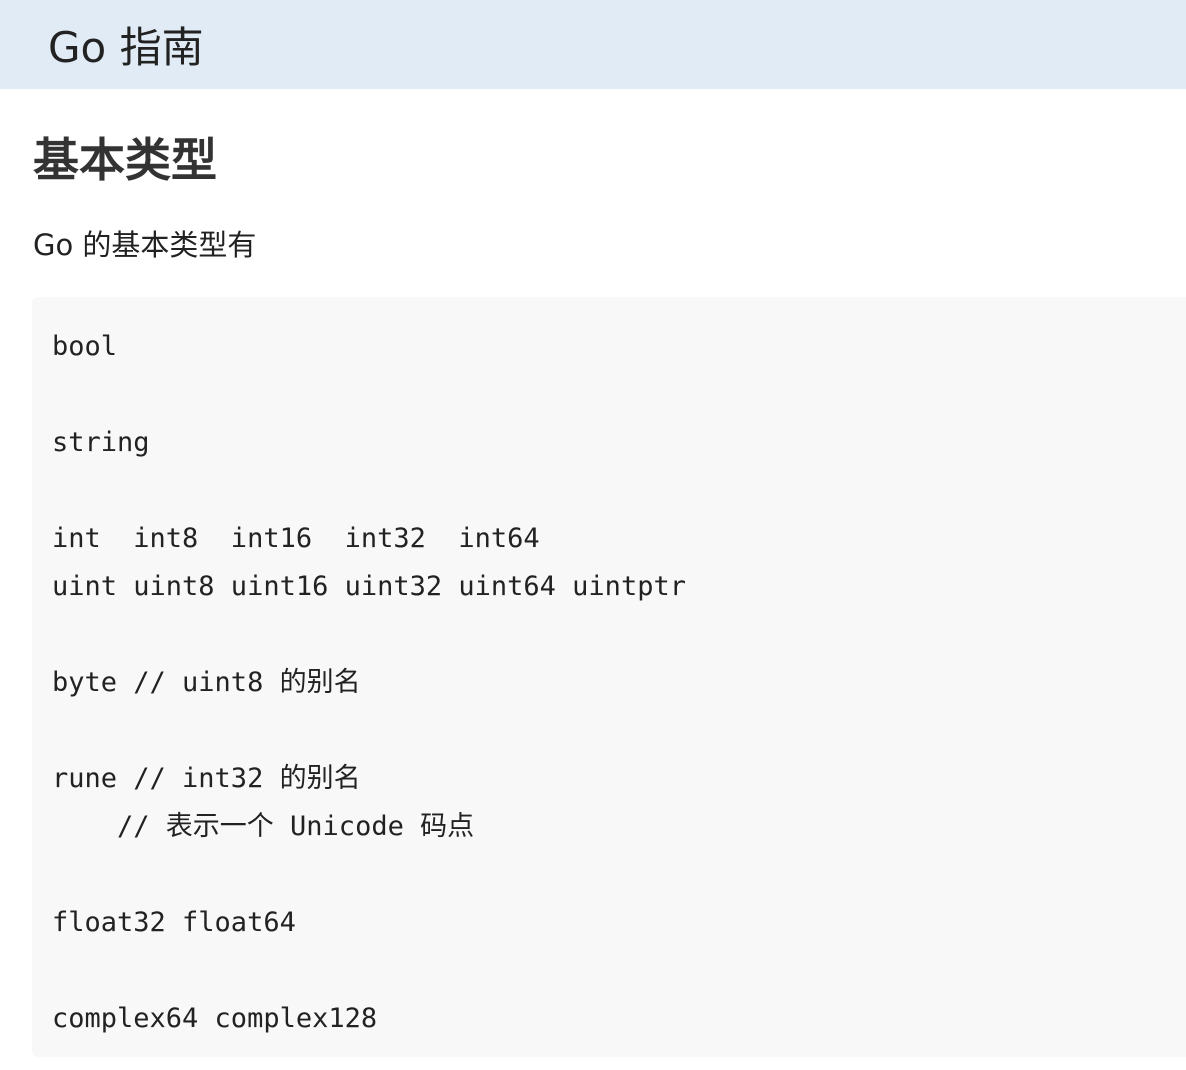 This screenshot has width=1186, height=1070. Describe the element at coordinates (126, 47) in the screenshot. I see `app-title: Go 指南` at that location.